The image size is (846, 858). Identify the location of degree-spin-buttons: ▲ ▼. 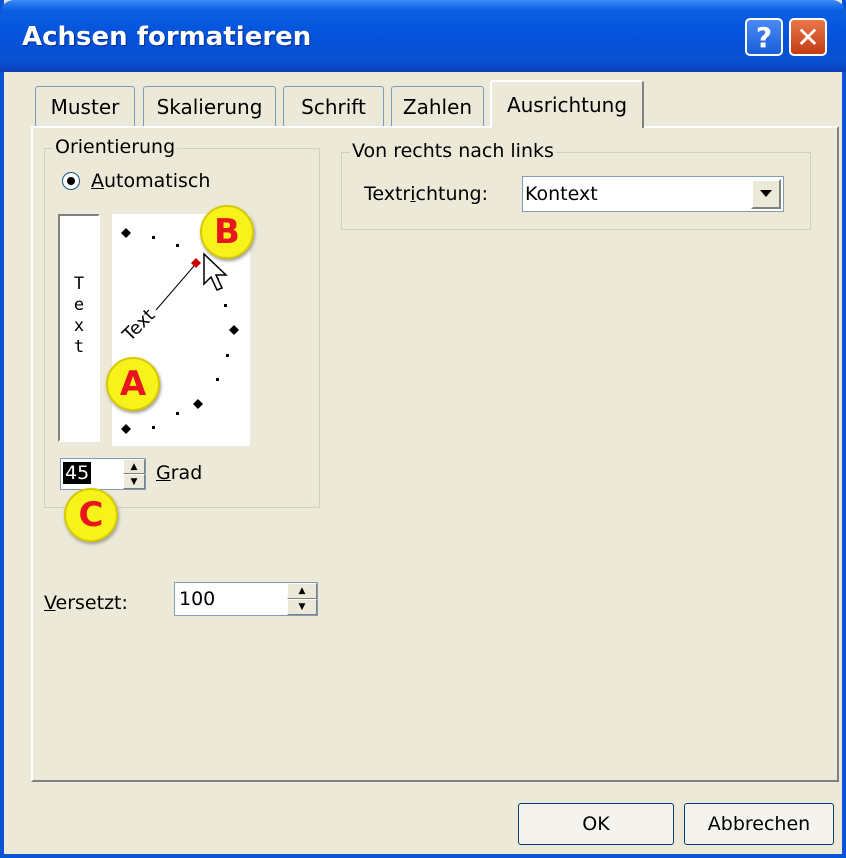
(134, 474).